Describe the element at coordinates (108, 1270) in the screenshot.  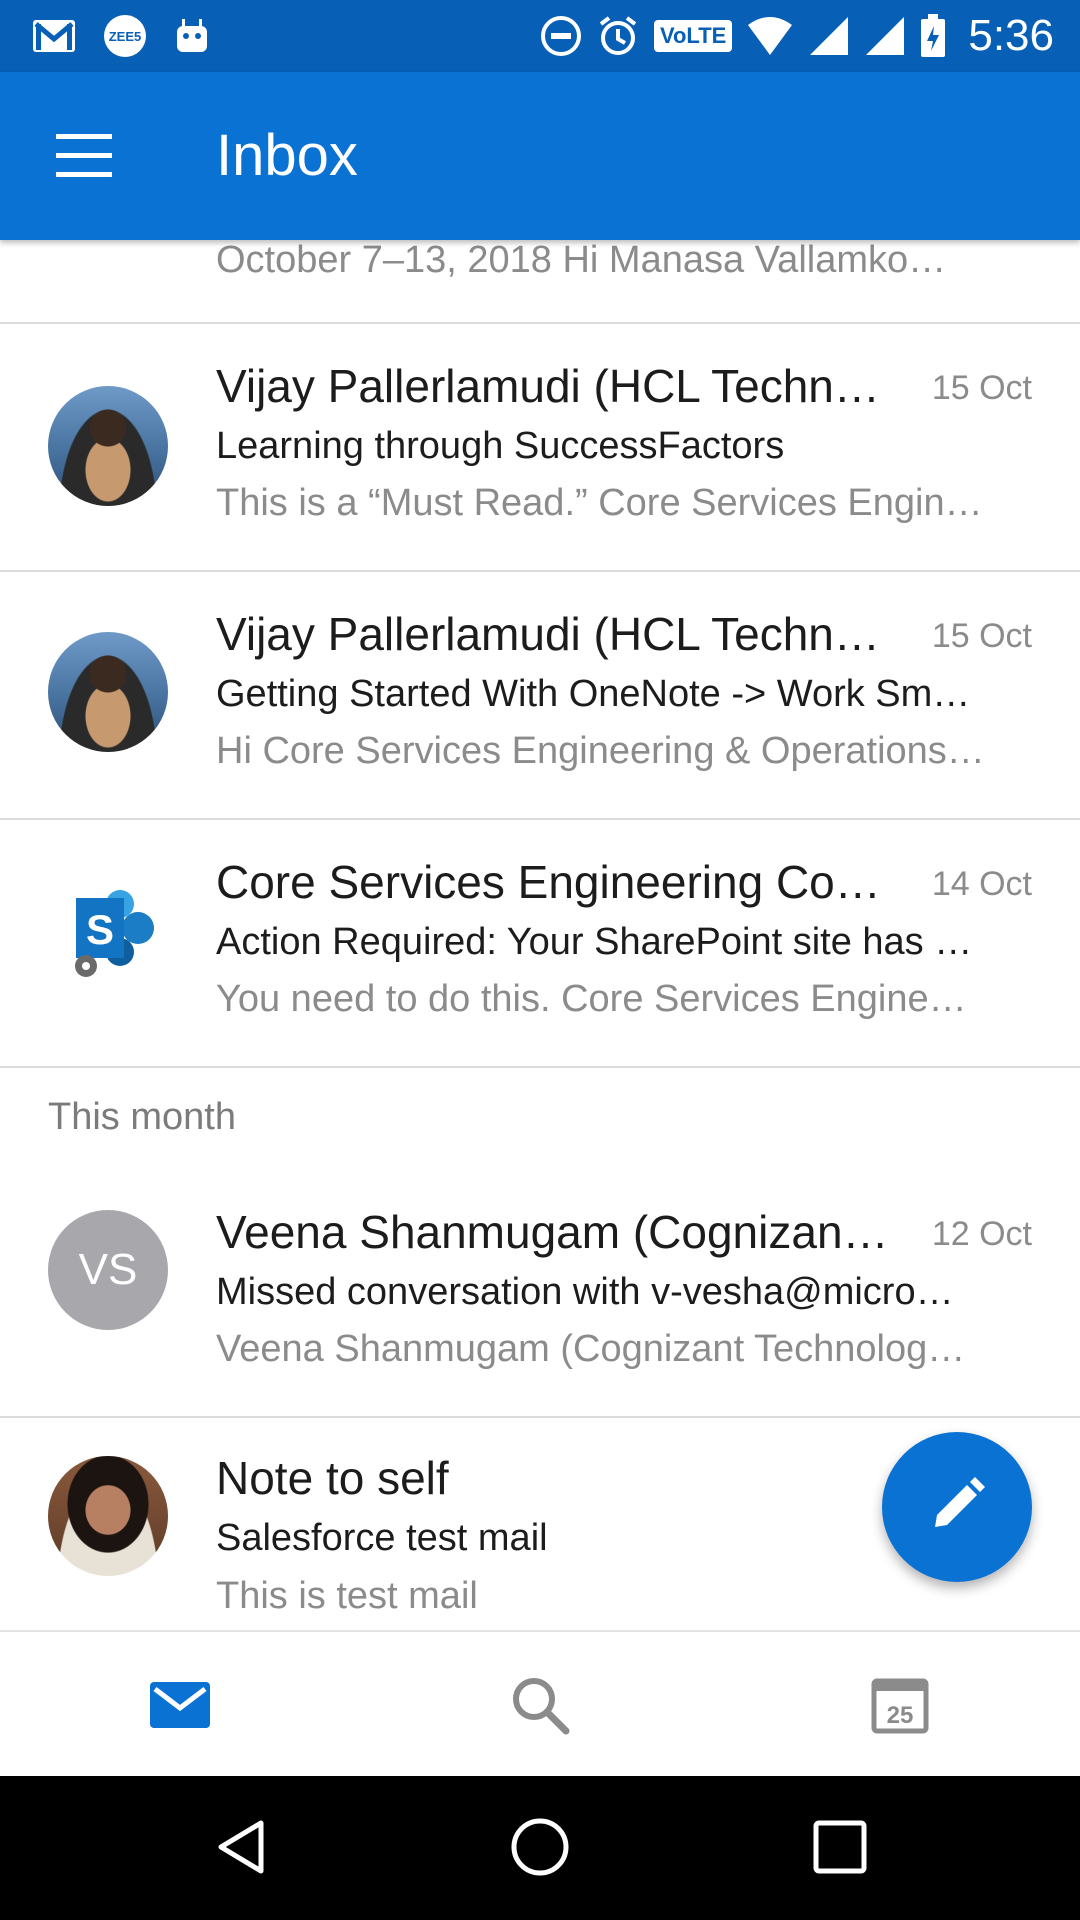
I see `avatar: VS` at that location.